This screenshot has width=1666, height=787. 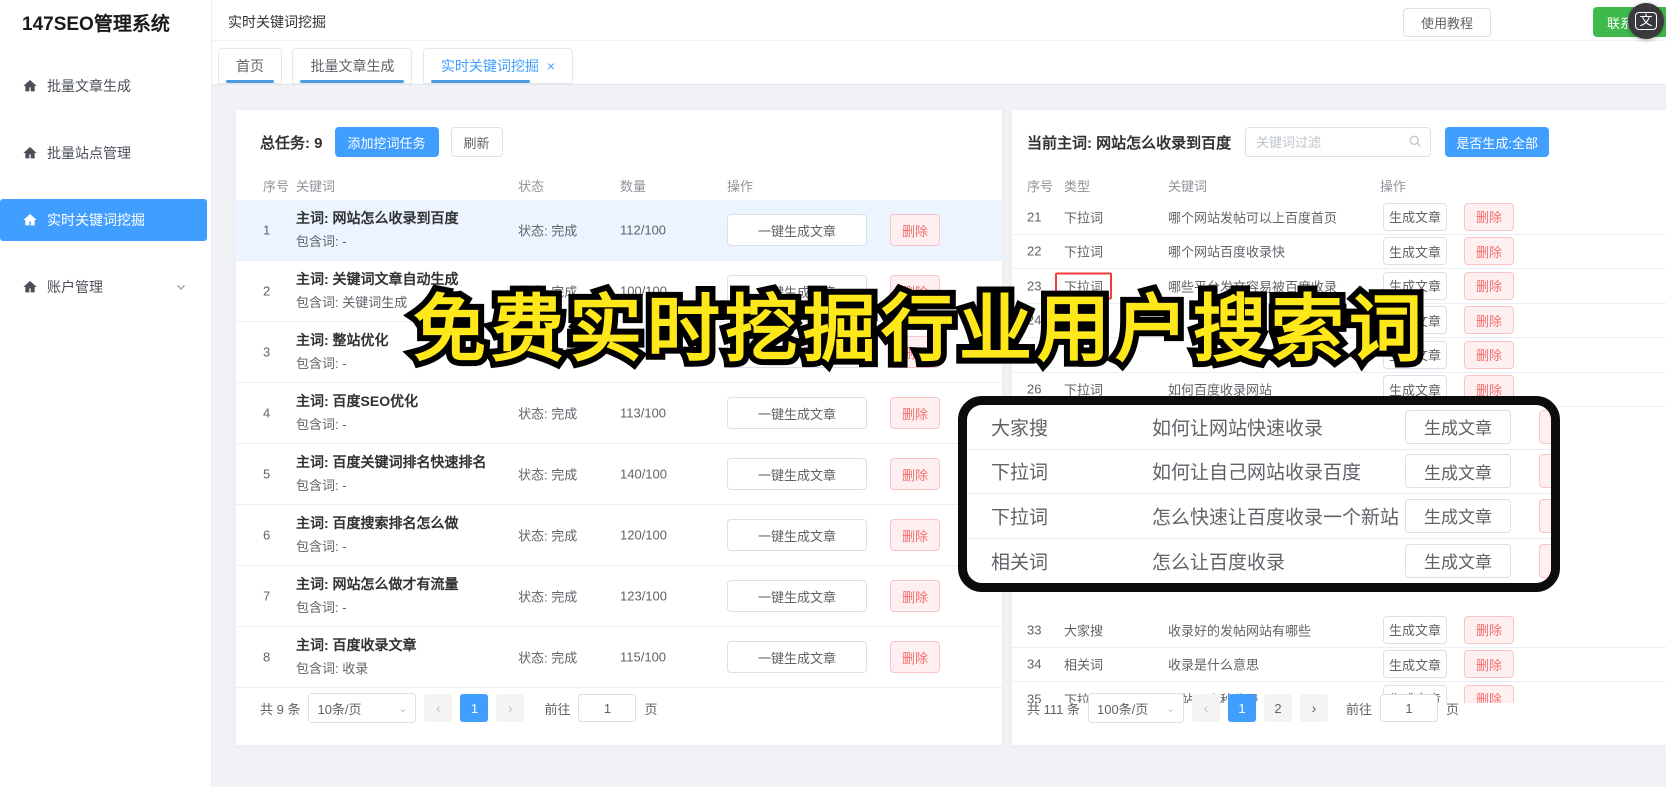 What do you see at coordinates (386, 142) in the screenshot?
I see `add-task-button: 添加挖词任务` at bounding box center [386, 142].